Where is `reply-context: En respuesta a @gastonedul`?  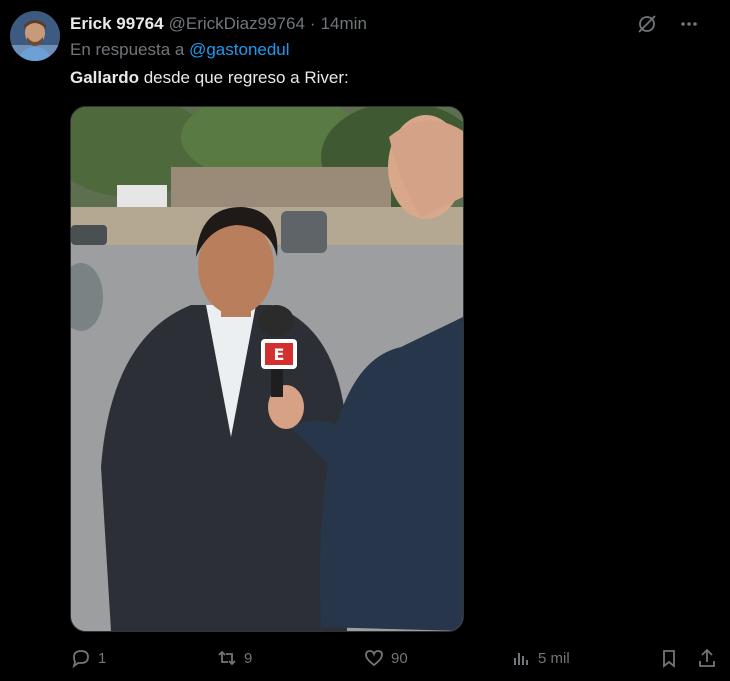 reply-context: En respuesta a @gastonedul is located at coordinates (180, 50).